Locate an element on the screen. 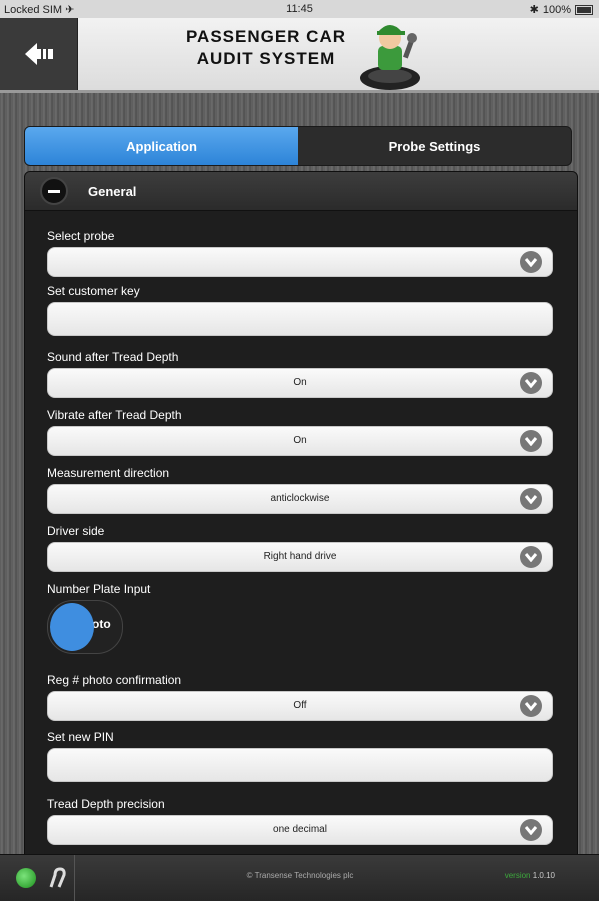  driver-side-field: Driver side Right hand drive is located at coordinates (300, 548).